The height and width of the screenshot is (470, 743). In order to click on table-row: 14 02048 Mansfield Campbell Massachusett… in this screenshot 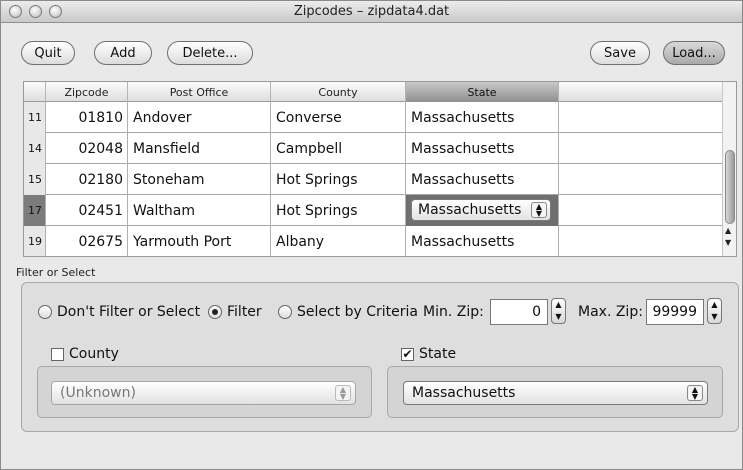, I will do `click(373, 148)`.